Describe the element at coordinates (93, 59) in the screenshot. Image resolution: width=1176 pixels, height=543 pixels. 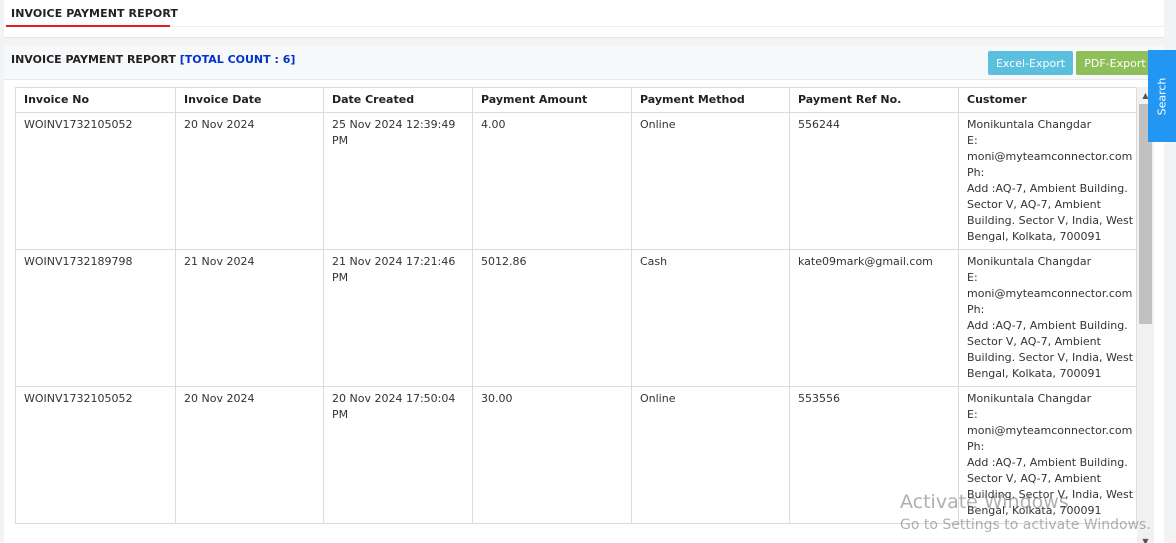
I see `report-title-text: INVOICE PAYMENT REPORT` at that location.